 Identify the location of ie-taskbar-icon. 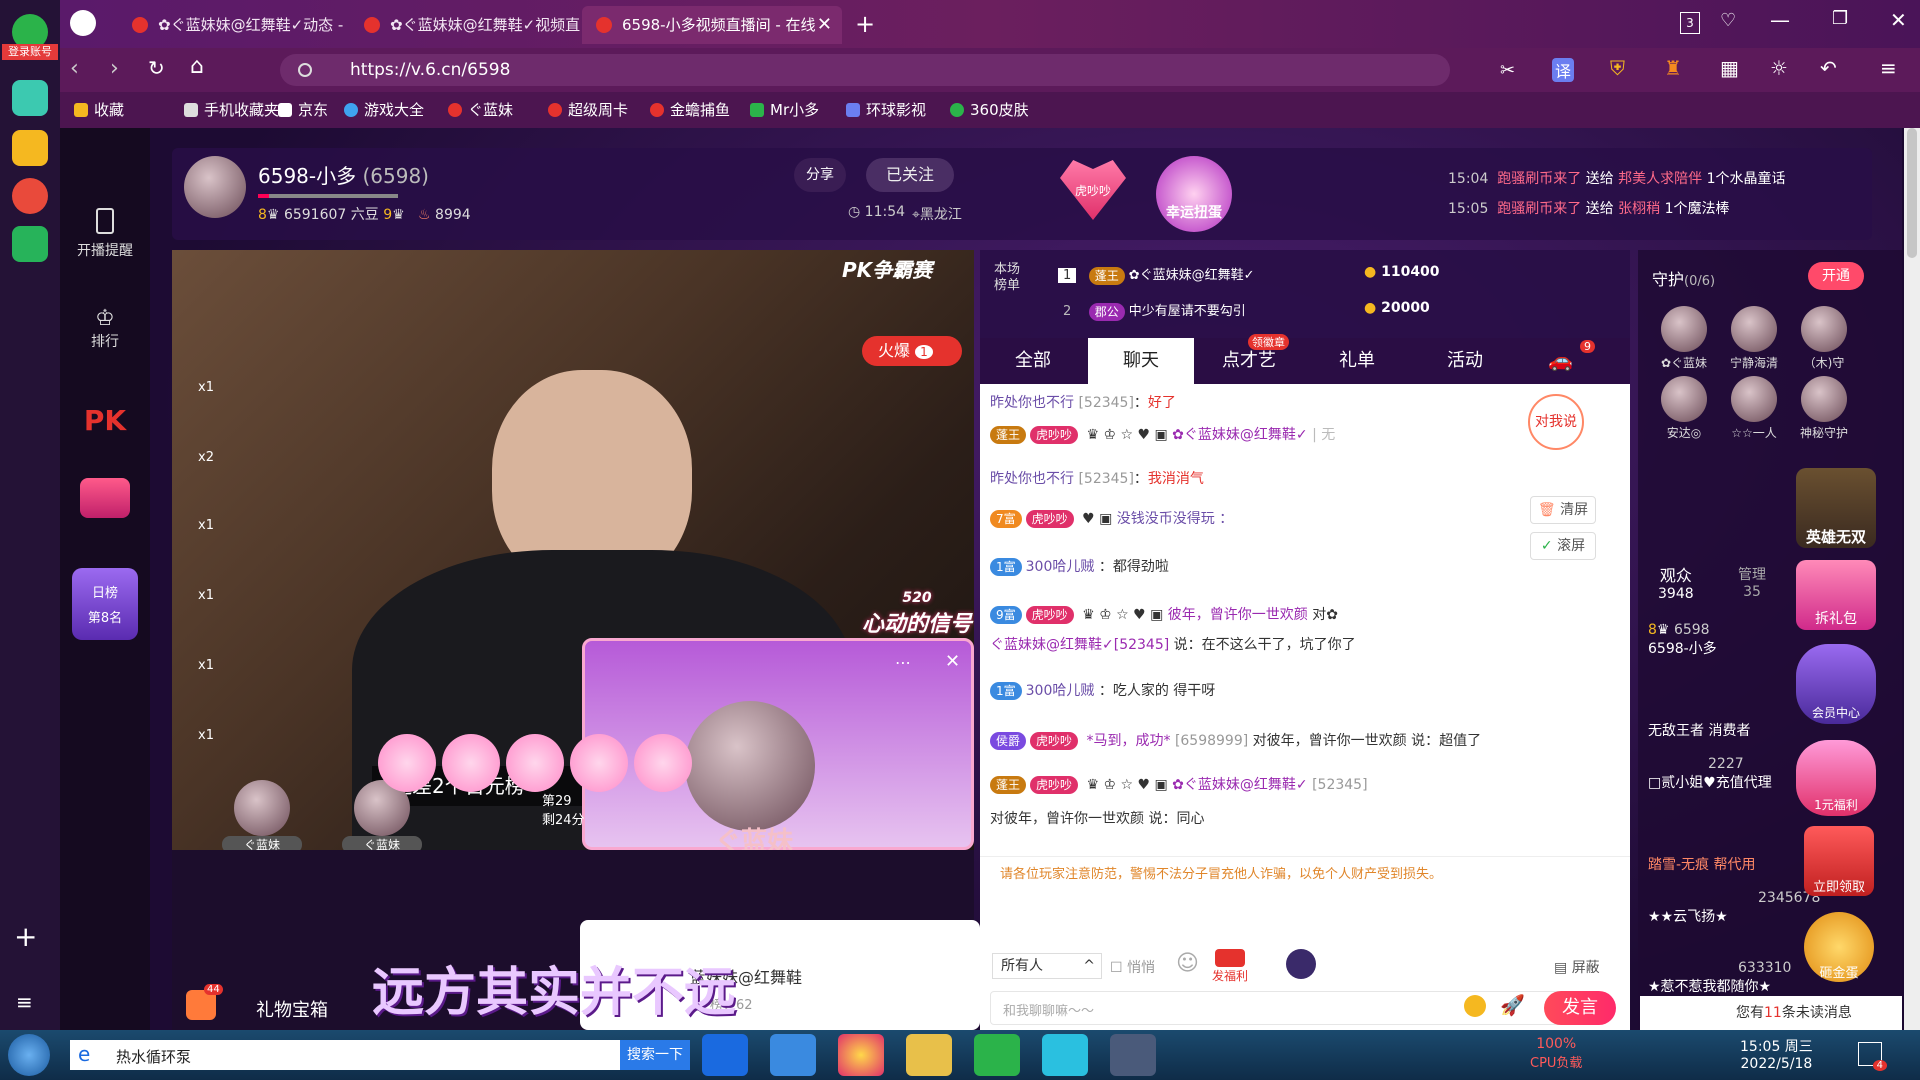
(793, 1055).